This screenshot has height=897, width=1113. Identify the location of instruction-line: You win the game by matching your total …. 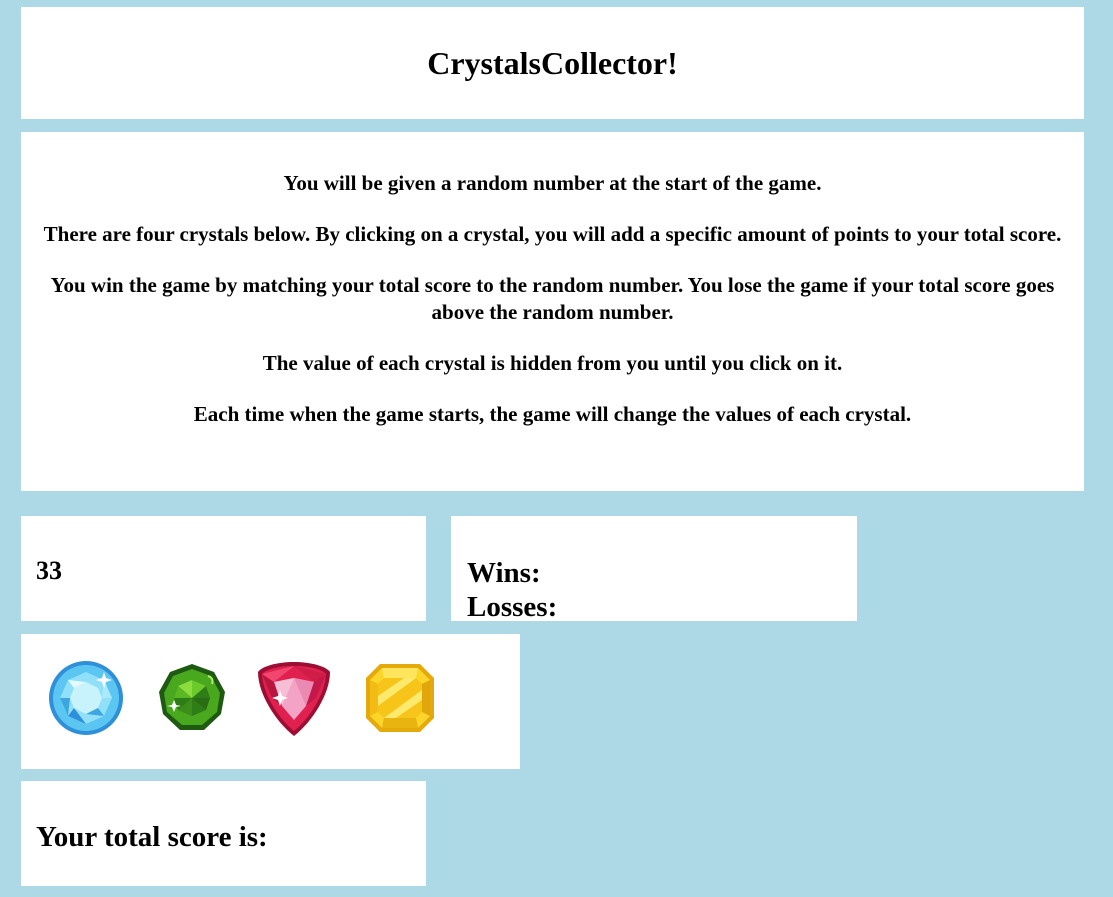
(552, 298).